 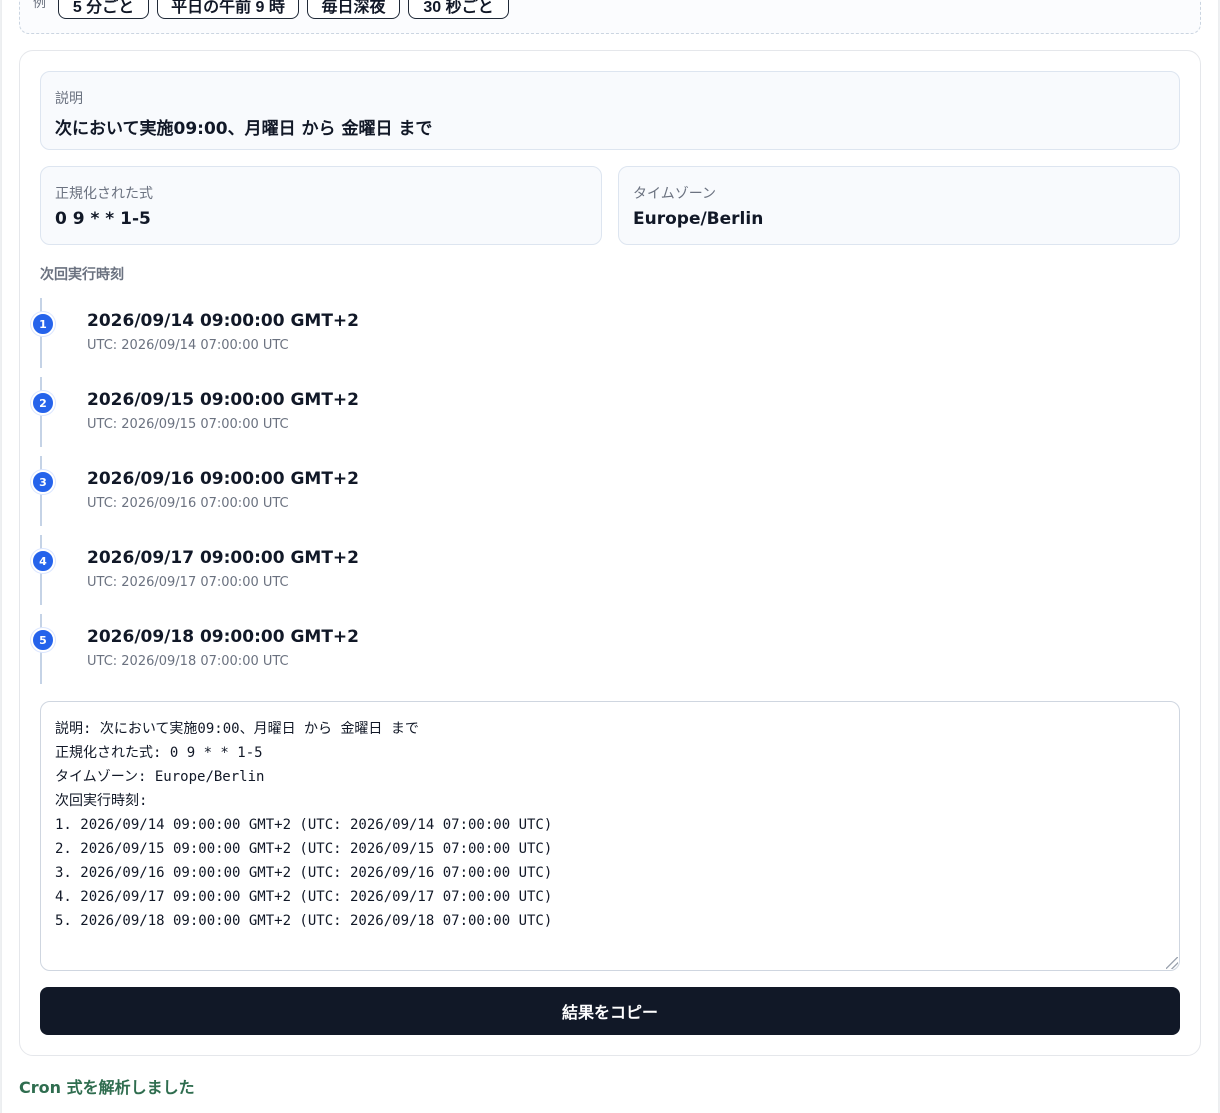 What do you see at coordinates (321, 205) in the screenshot?
I see `normalized-expression-box: 正規化された式 0 9 * * 1-5` at bounding box center [321, 205].